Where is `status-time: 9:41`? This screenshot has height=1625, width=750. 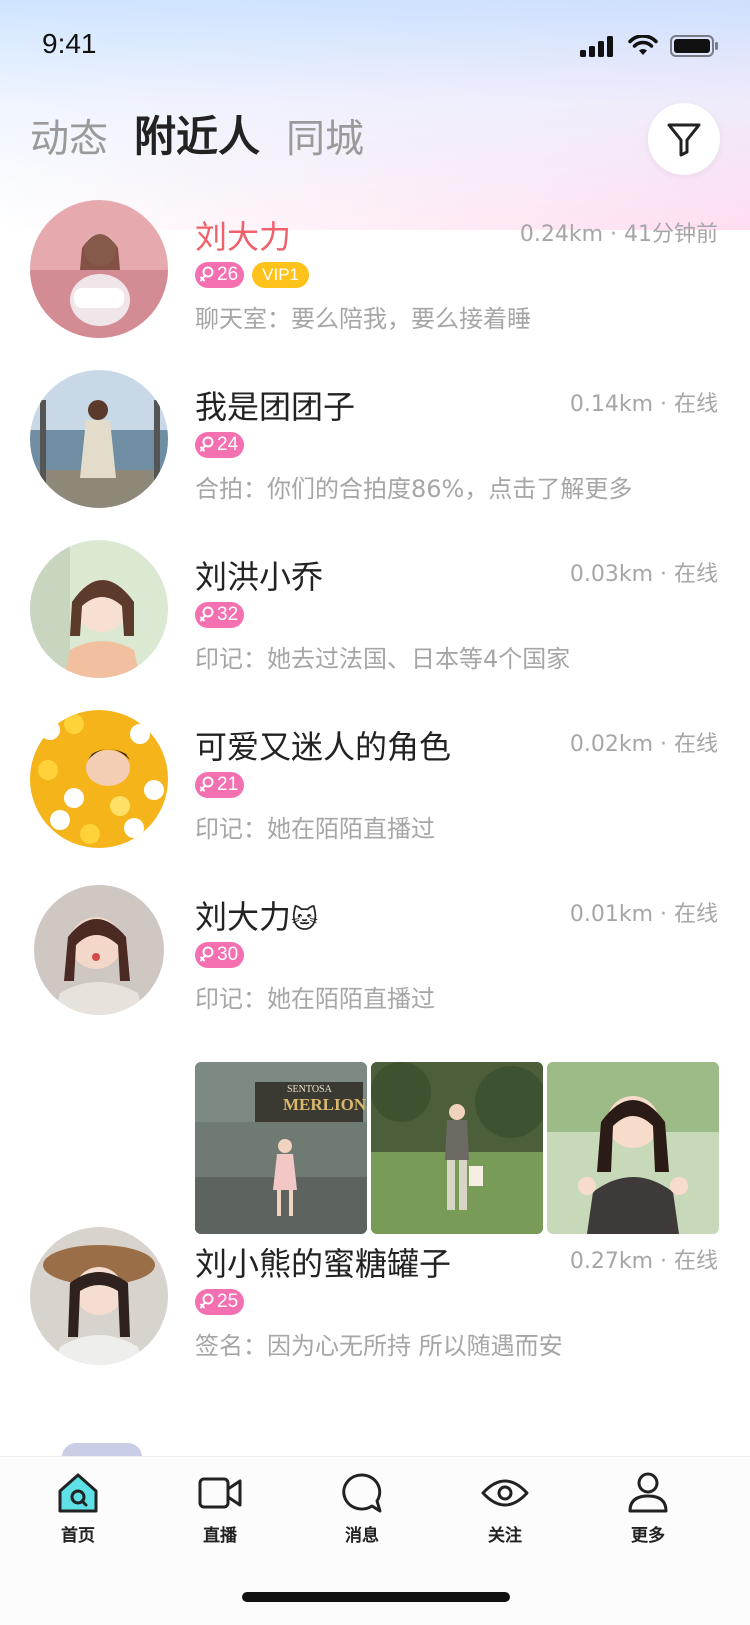
status-time: 9:41 is located at coordinates (69, 43).